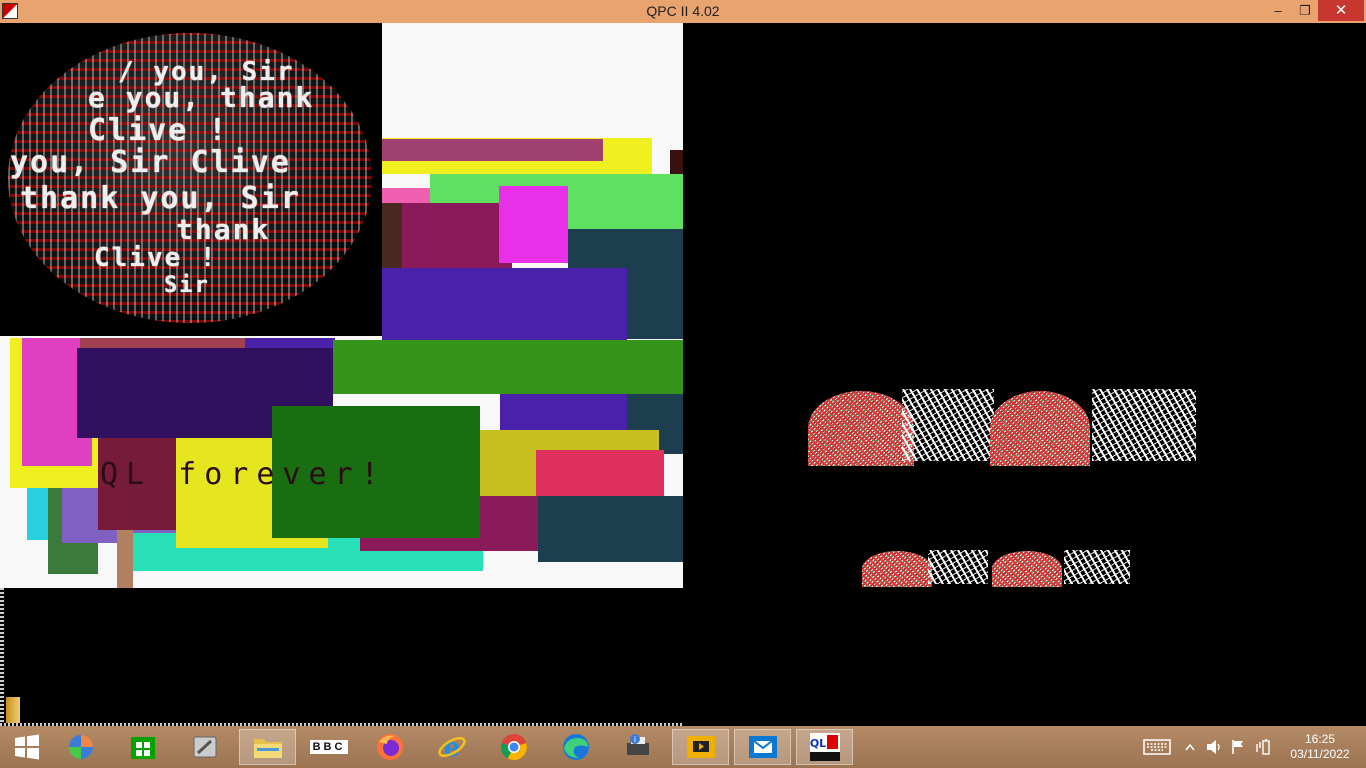 Image resolution: width=1366 pixels, height=768 pixels. What do you see at coordinates (1305, 10) in the screenshot?
I see `restore-button: ❐` at bounding box center [1305, 10].